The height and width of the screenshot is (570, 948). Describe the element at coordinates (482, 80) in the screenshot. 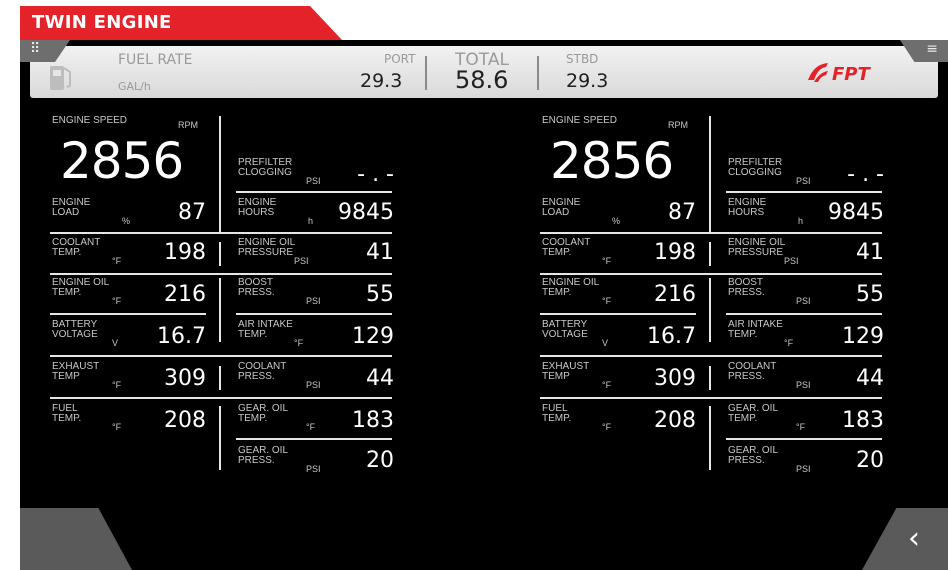

I see `total-value: 58.6` at that location.